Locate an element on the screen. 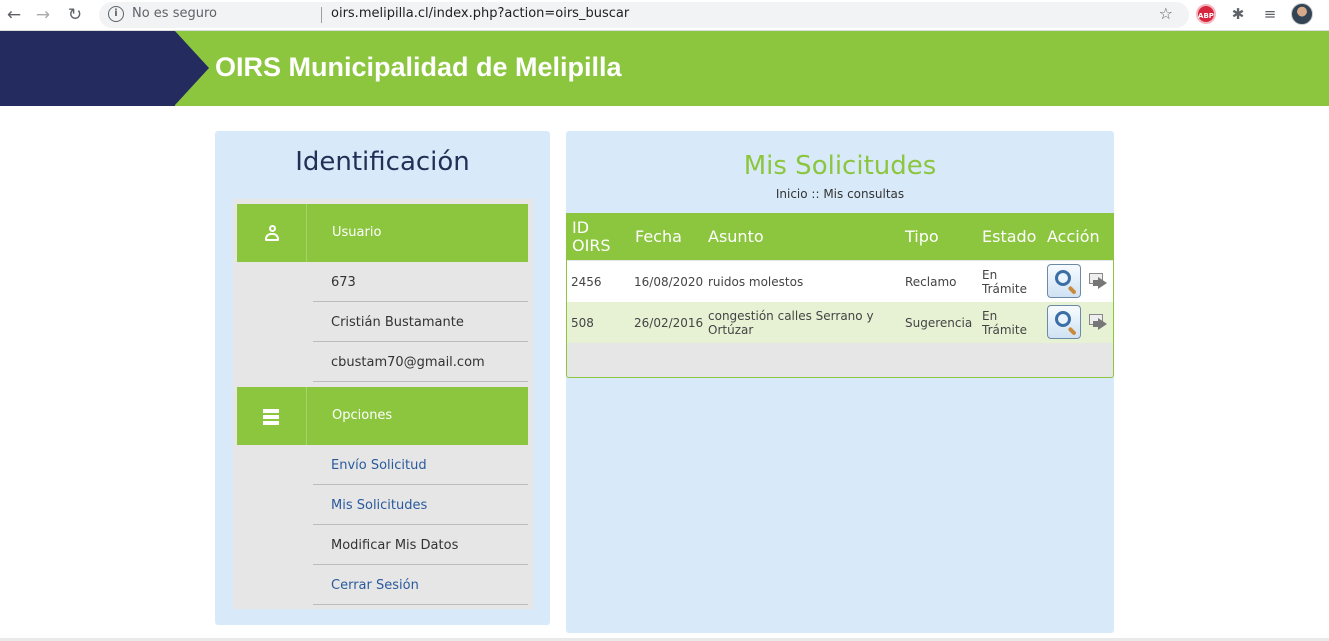 This screenshot has width=1329, height=641. adblock-icon: ABP is located at coordinates (1206, 14).